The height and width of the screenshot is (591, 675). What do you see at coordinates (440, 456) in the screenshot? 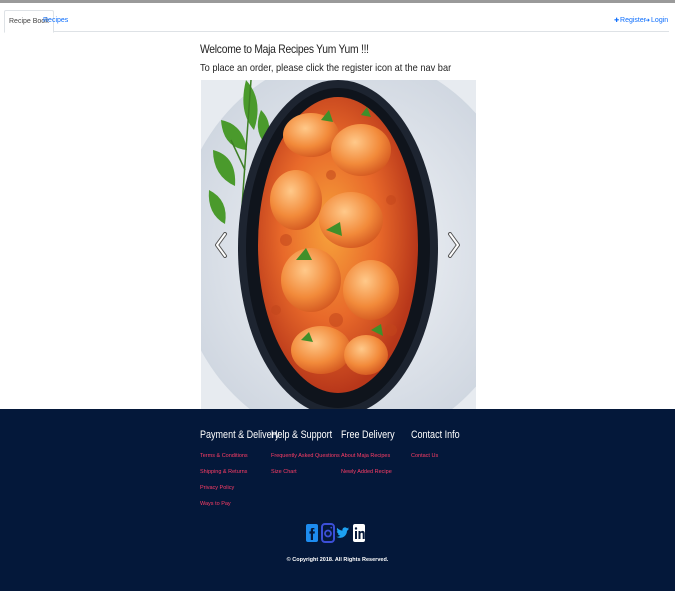
I see `footer-link-contact-us: Contact Us` at bounding box center [440, 456].